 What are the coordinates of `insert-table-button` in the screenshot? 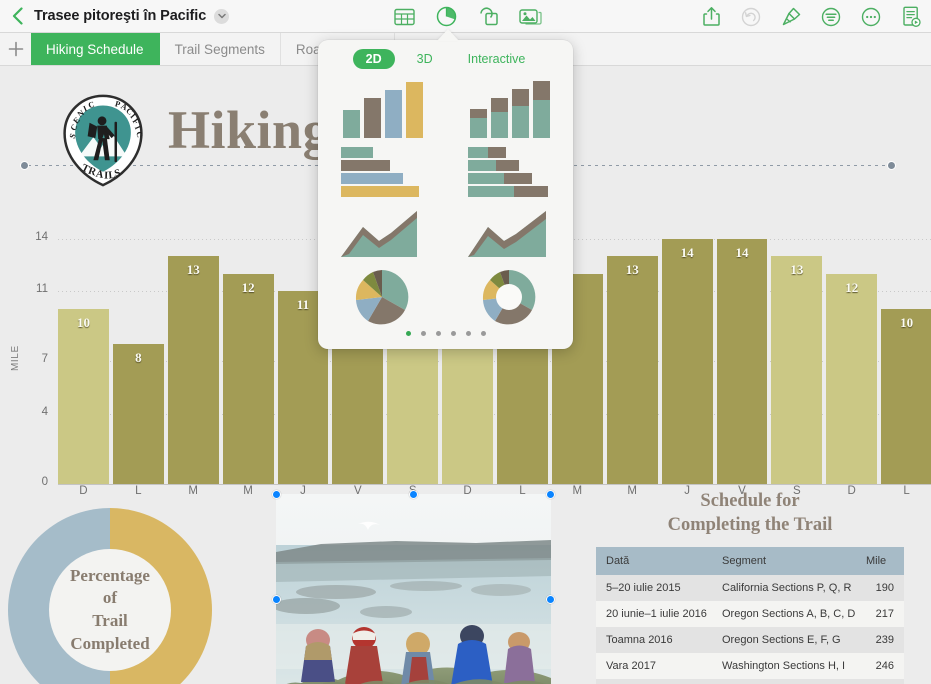 It's located at (404, 17).